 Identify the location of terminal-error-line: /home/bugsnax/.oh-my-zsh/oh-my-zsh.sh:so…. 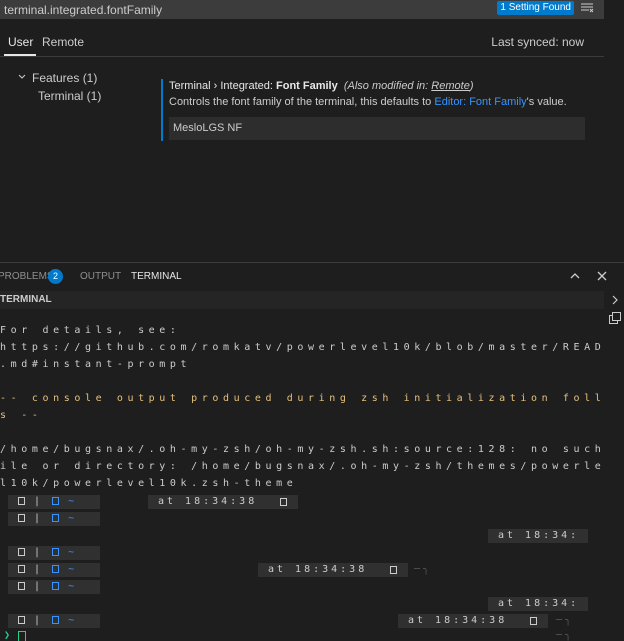
(302, 449).